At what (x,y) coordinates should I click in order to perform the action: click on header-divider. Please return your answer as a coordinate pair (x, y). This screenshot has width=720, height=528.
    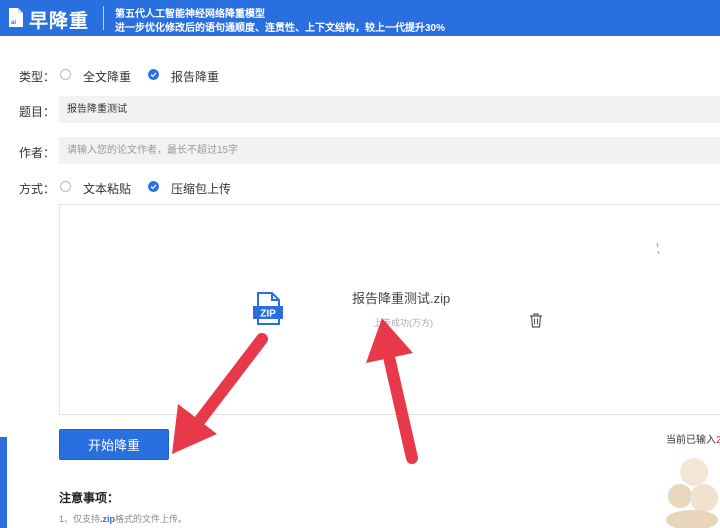
    Looking at the image, I should click on (103, 18).